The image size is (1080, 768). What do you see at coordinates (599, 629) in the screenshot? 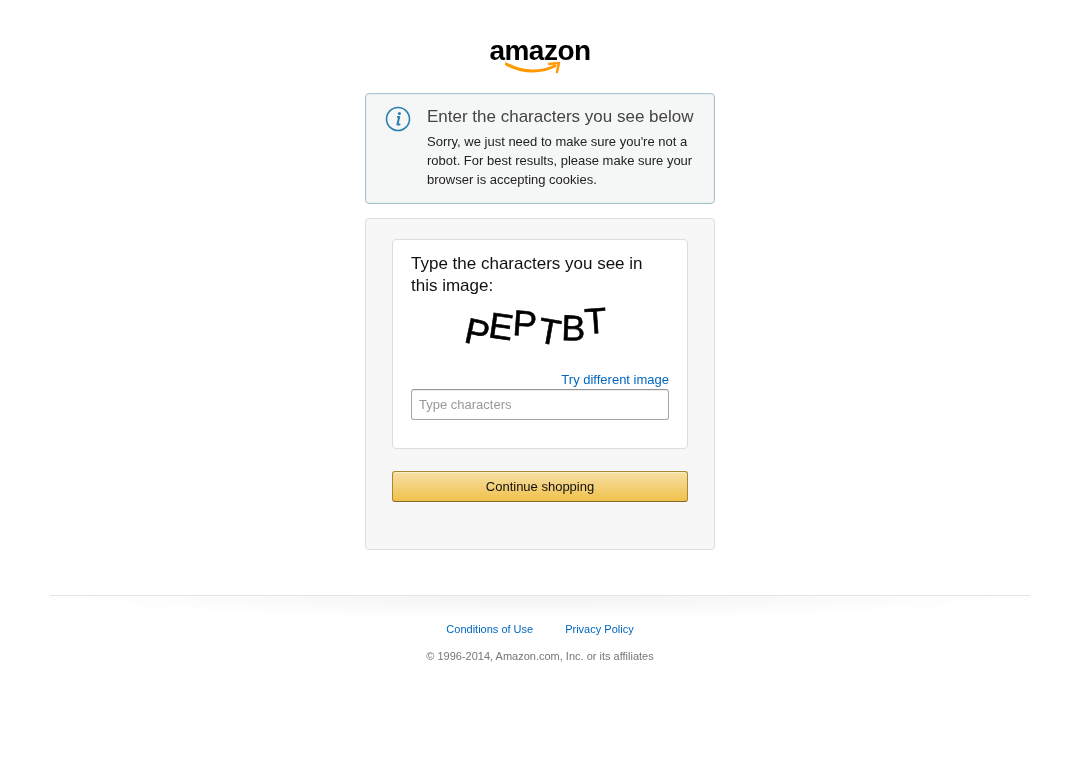
I see `footer-link: Privacy Policy` at bounding box center [599, 629].